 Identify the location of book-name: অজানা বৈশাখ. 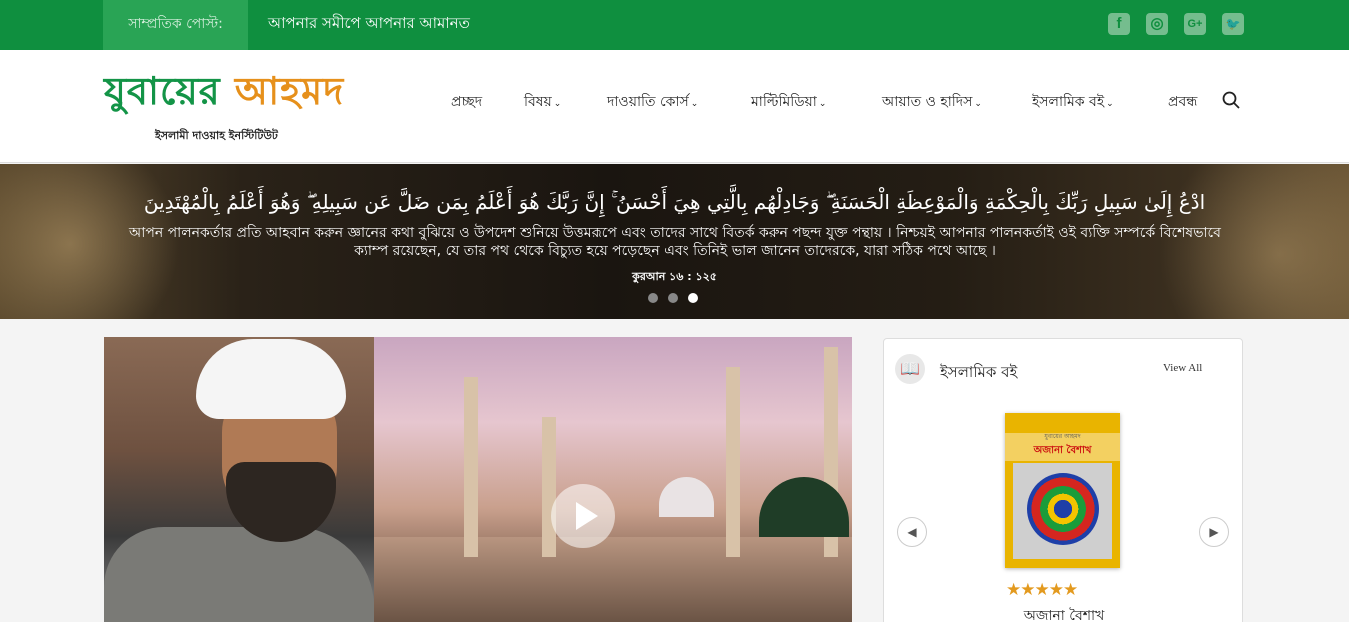
(1064, 613).